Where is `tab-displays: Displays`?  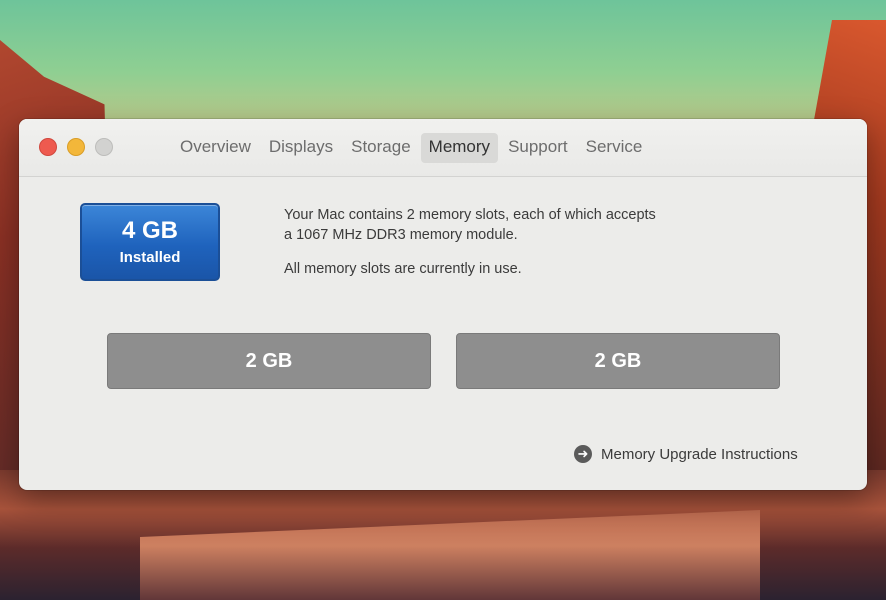 tab-displays: Displays is located at coordinates (301, 148).